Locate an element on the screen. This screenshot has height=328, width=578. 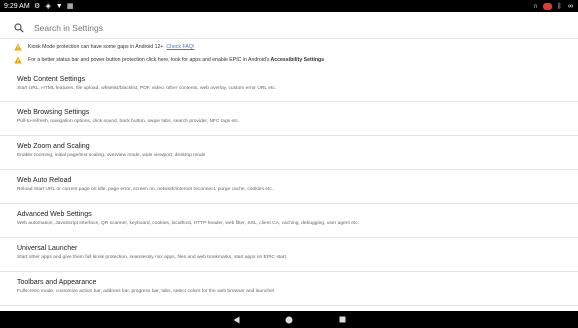
search-bar: Search in Settings is located at coordinates (289, 28).